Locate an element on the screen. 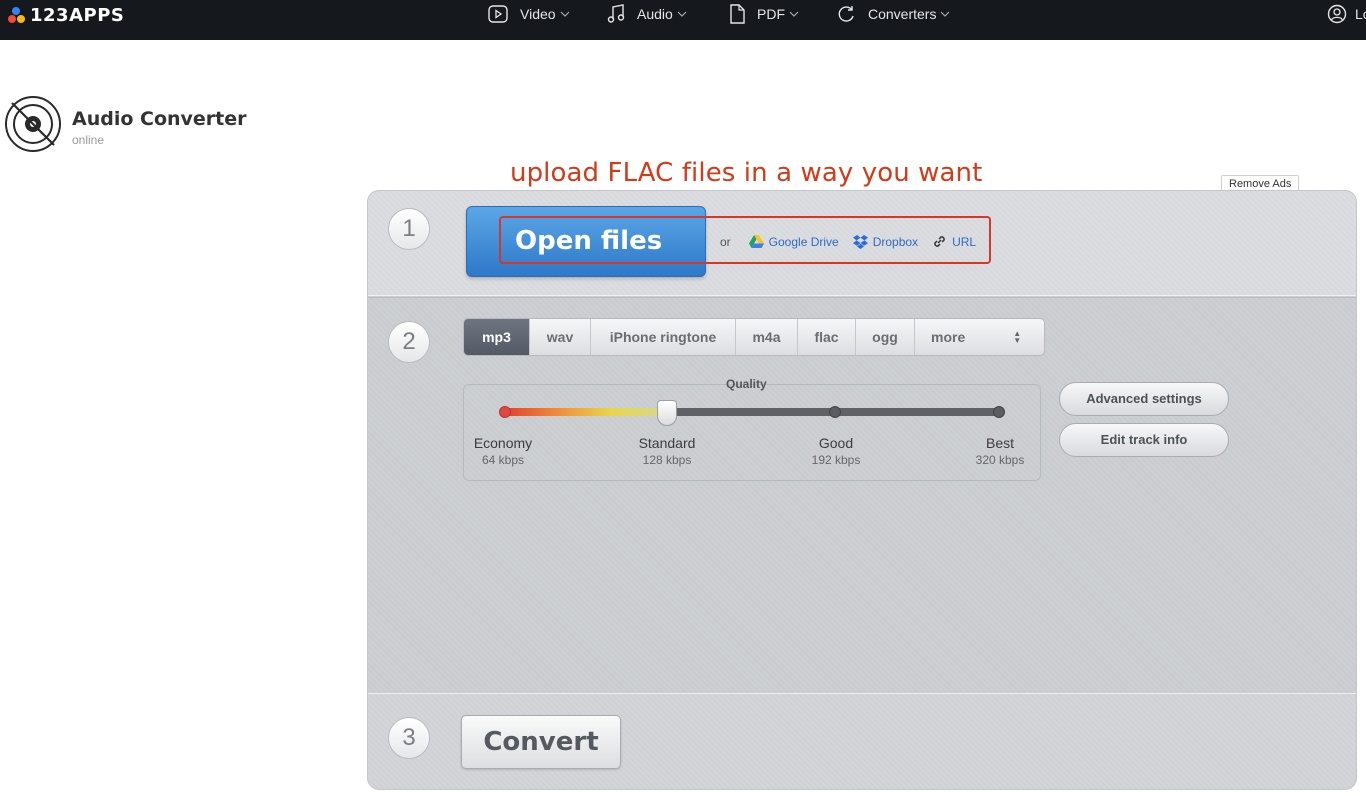  logo-text: 123APPS is located at coordinates (77, 15).